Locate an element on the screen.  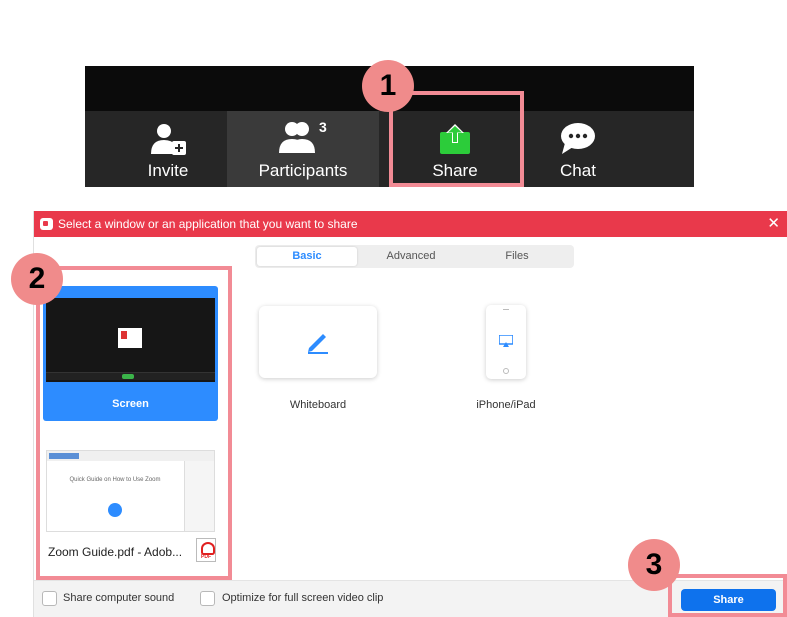
tab-basic: Basic is located at coordinates (307, 256).